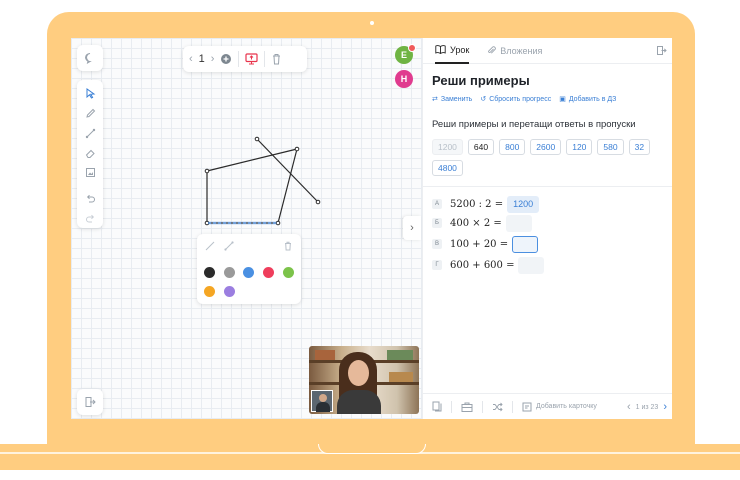 Image resolution: width=740 pixels, height=480 pixels. What do you see at coordinates (229, 272) in the screenshot?
I see `color-swatch-gray` at bounding box center [229, 272].